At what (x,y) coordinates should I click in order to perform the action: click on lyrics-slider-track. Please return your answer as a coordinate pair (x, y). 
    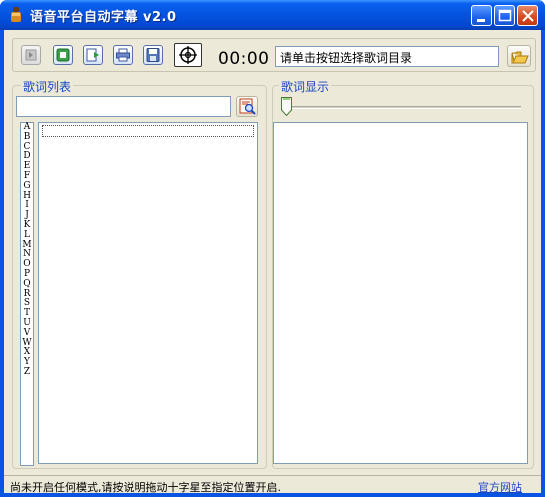
    Looking at the image, I should click on (403, 107).